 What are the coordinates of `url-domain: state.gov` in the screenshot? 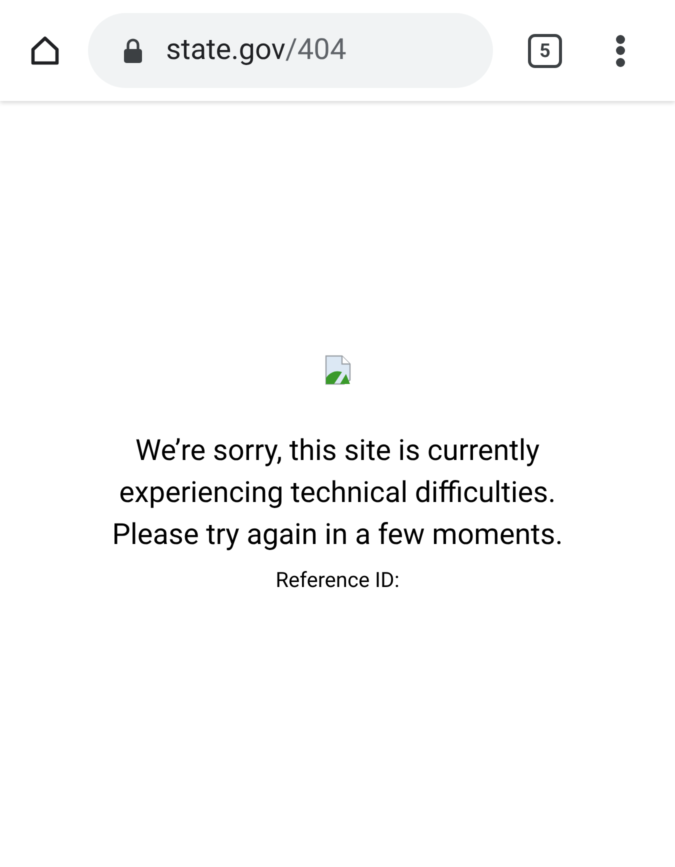 It's located at (226, 49).